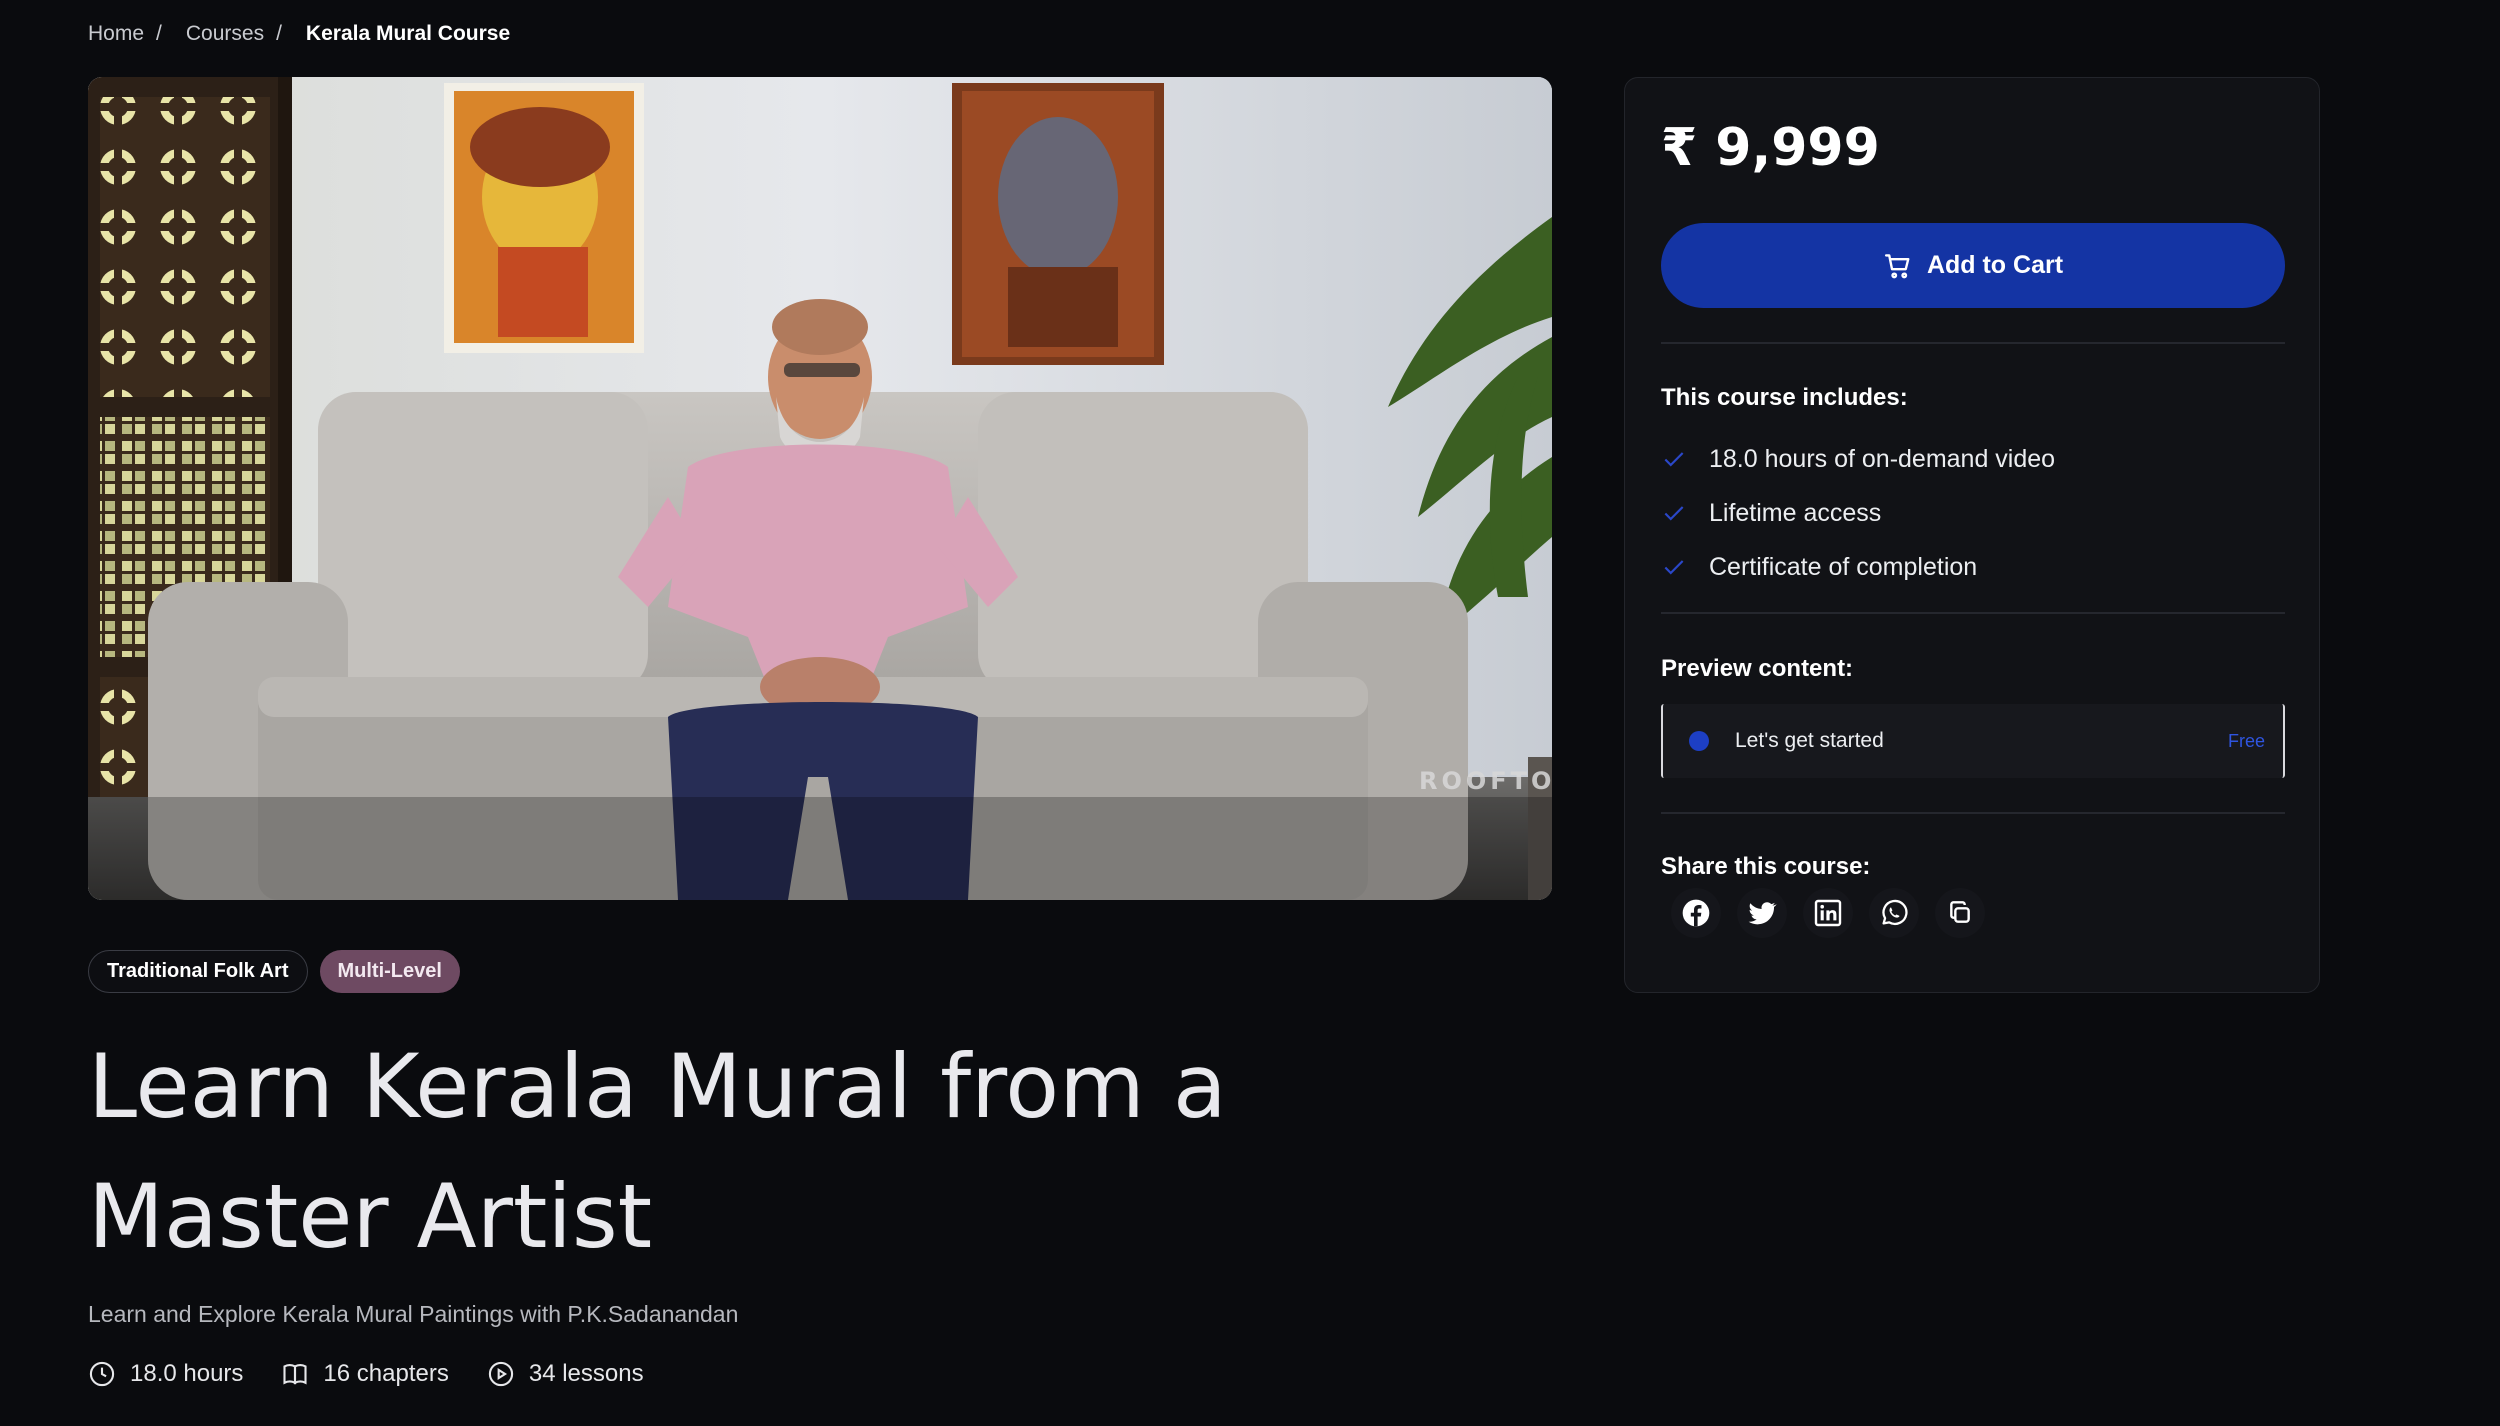  What do you see at coordinates (225, 34) in the screenshot?
I see `breadcrumb-courses: Courses` at bounding box center [225, 34].